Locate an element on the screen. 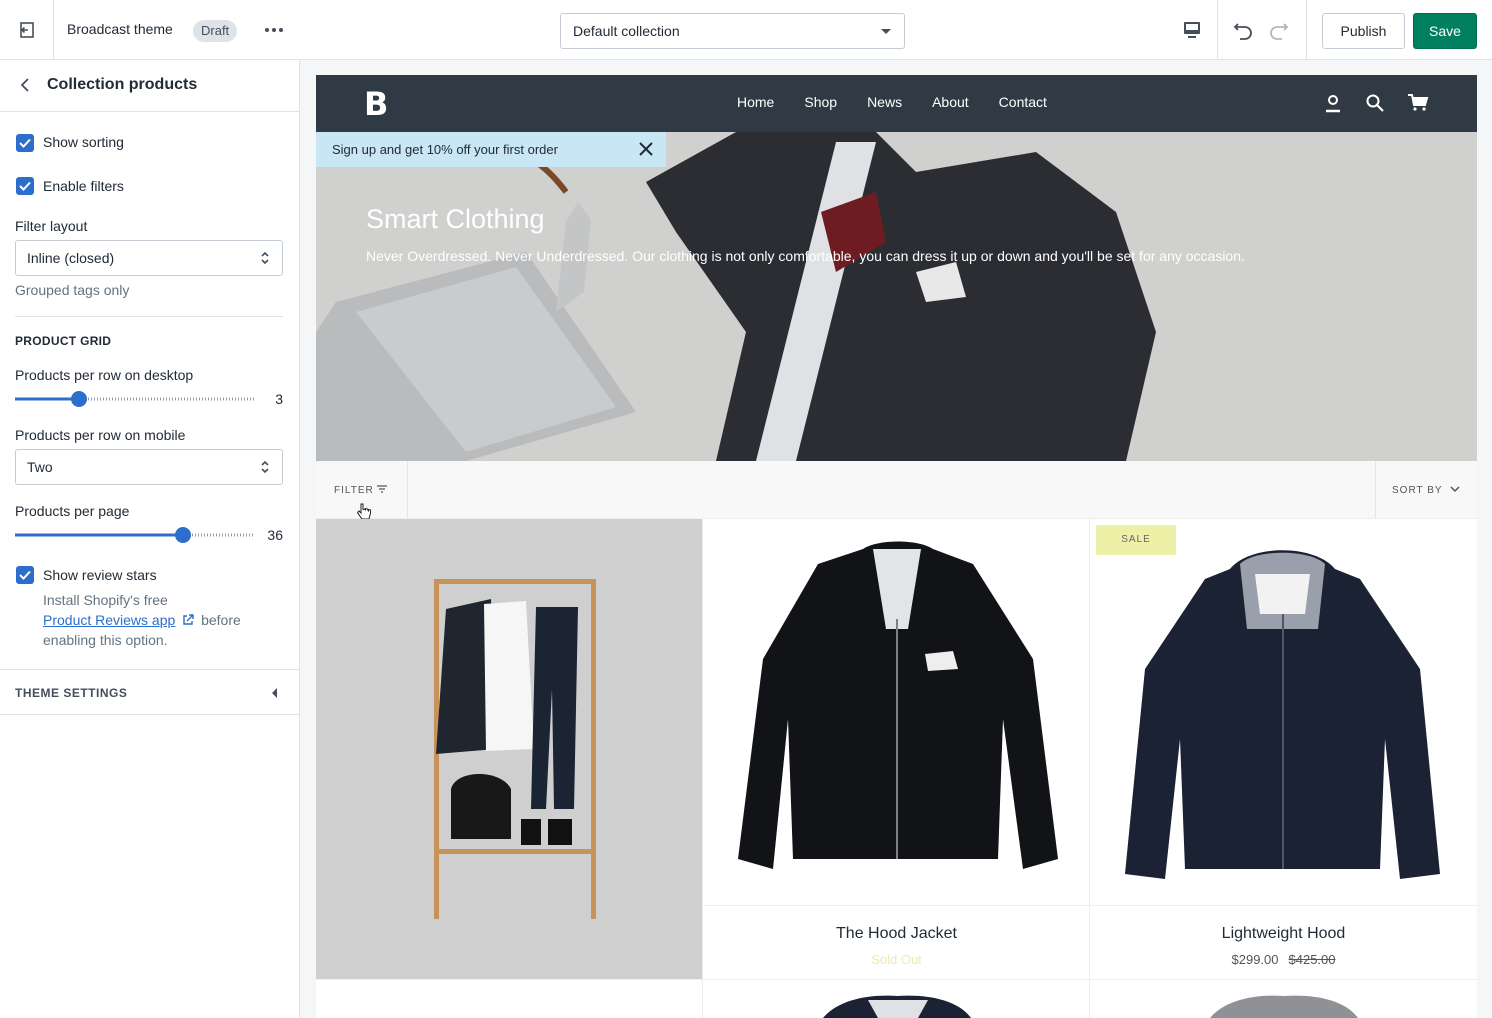  undo-icon is located at coordinates (1242, 31).